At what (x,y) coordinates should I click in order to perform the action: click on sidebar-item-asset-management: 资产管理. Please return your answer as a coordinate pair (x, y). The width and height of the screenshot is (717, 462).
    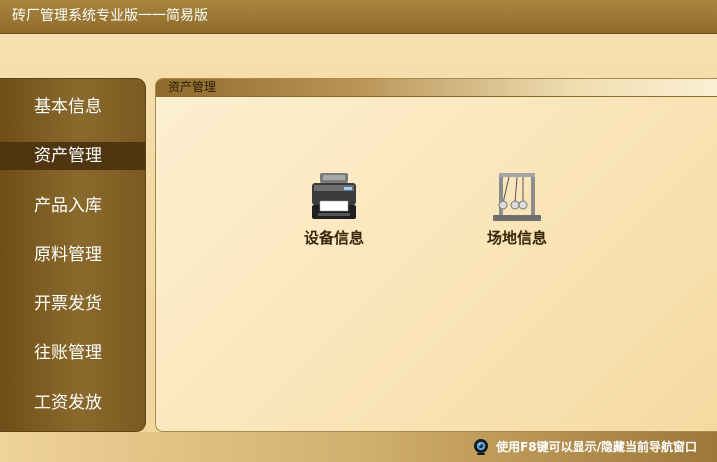
    Looking at the image, I should click on (72, 156).